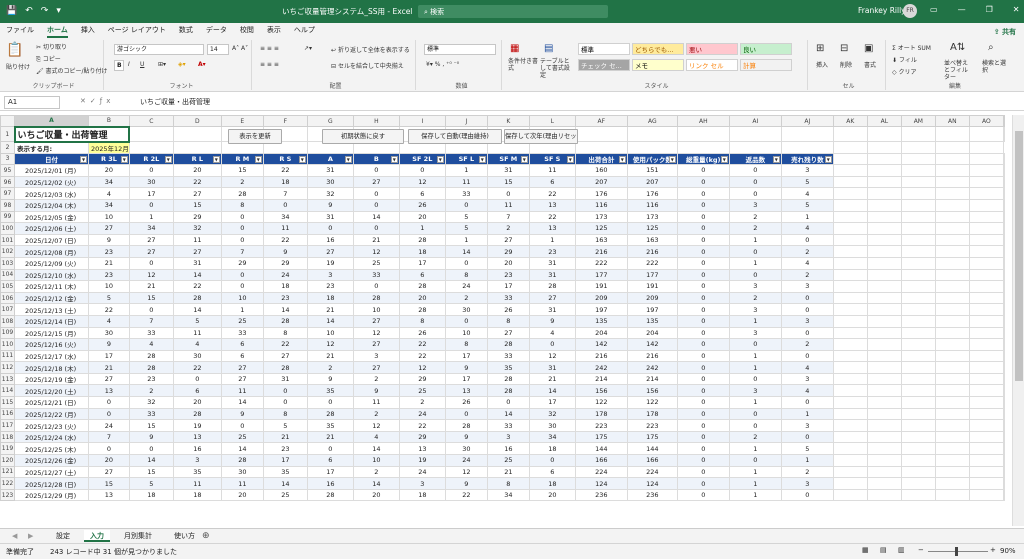  Describe the element at coordinates (882, 10) in the screenshot. I see `user-name: Frankey Rilly` at that location.